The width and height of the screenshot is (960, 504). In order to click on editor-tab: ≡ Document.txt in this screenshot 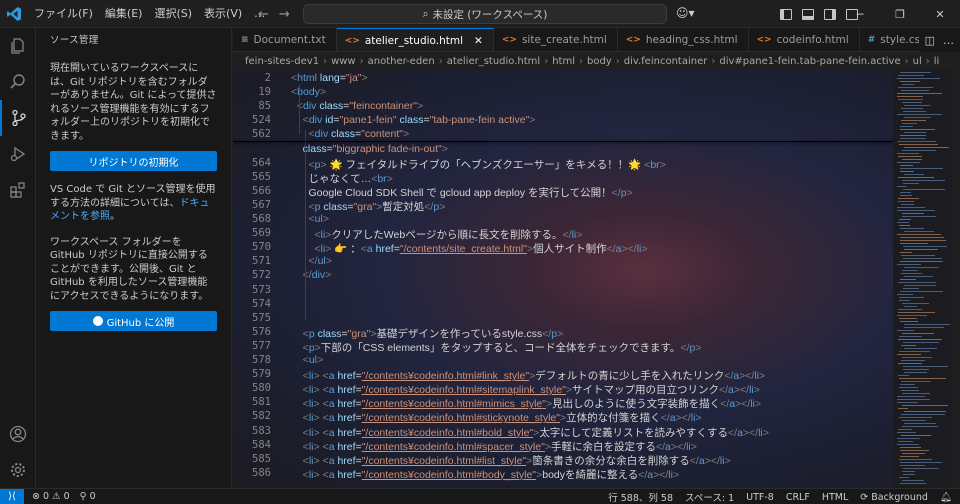, I will do `click(285, 39)`.